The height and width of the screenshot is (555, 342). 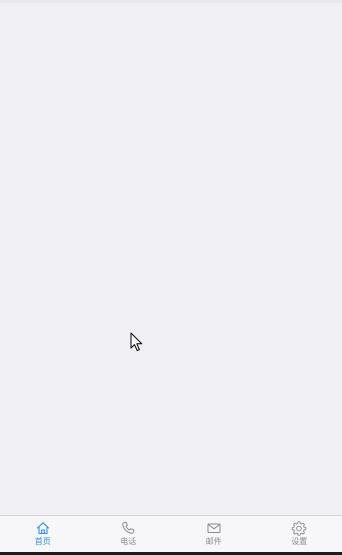 I want to click on mail-icon, so click(x=214, y=528).